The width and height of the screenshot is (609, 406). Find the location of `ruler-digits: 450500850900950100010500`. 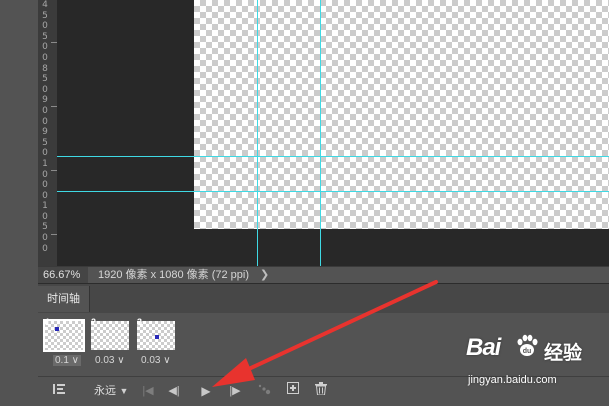

ruler-digits: 450500850900950100010500 is located at coordinates (45, 127).